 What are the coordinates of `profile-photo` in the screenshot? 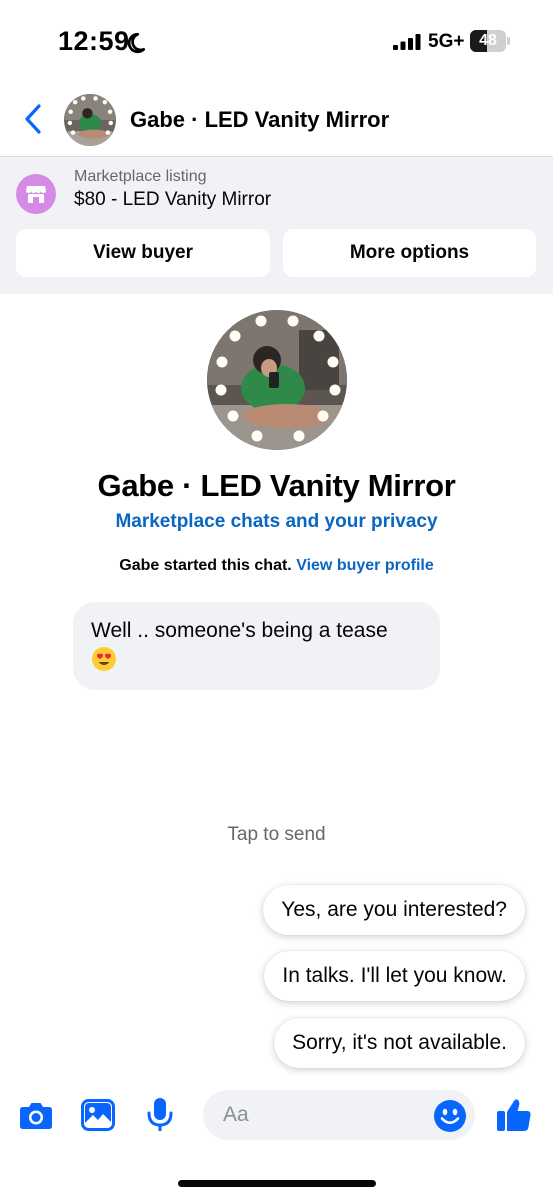 It's located at (277, 380).